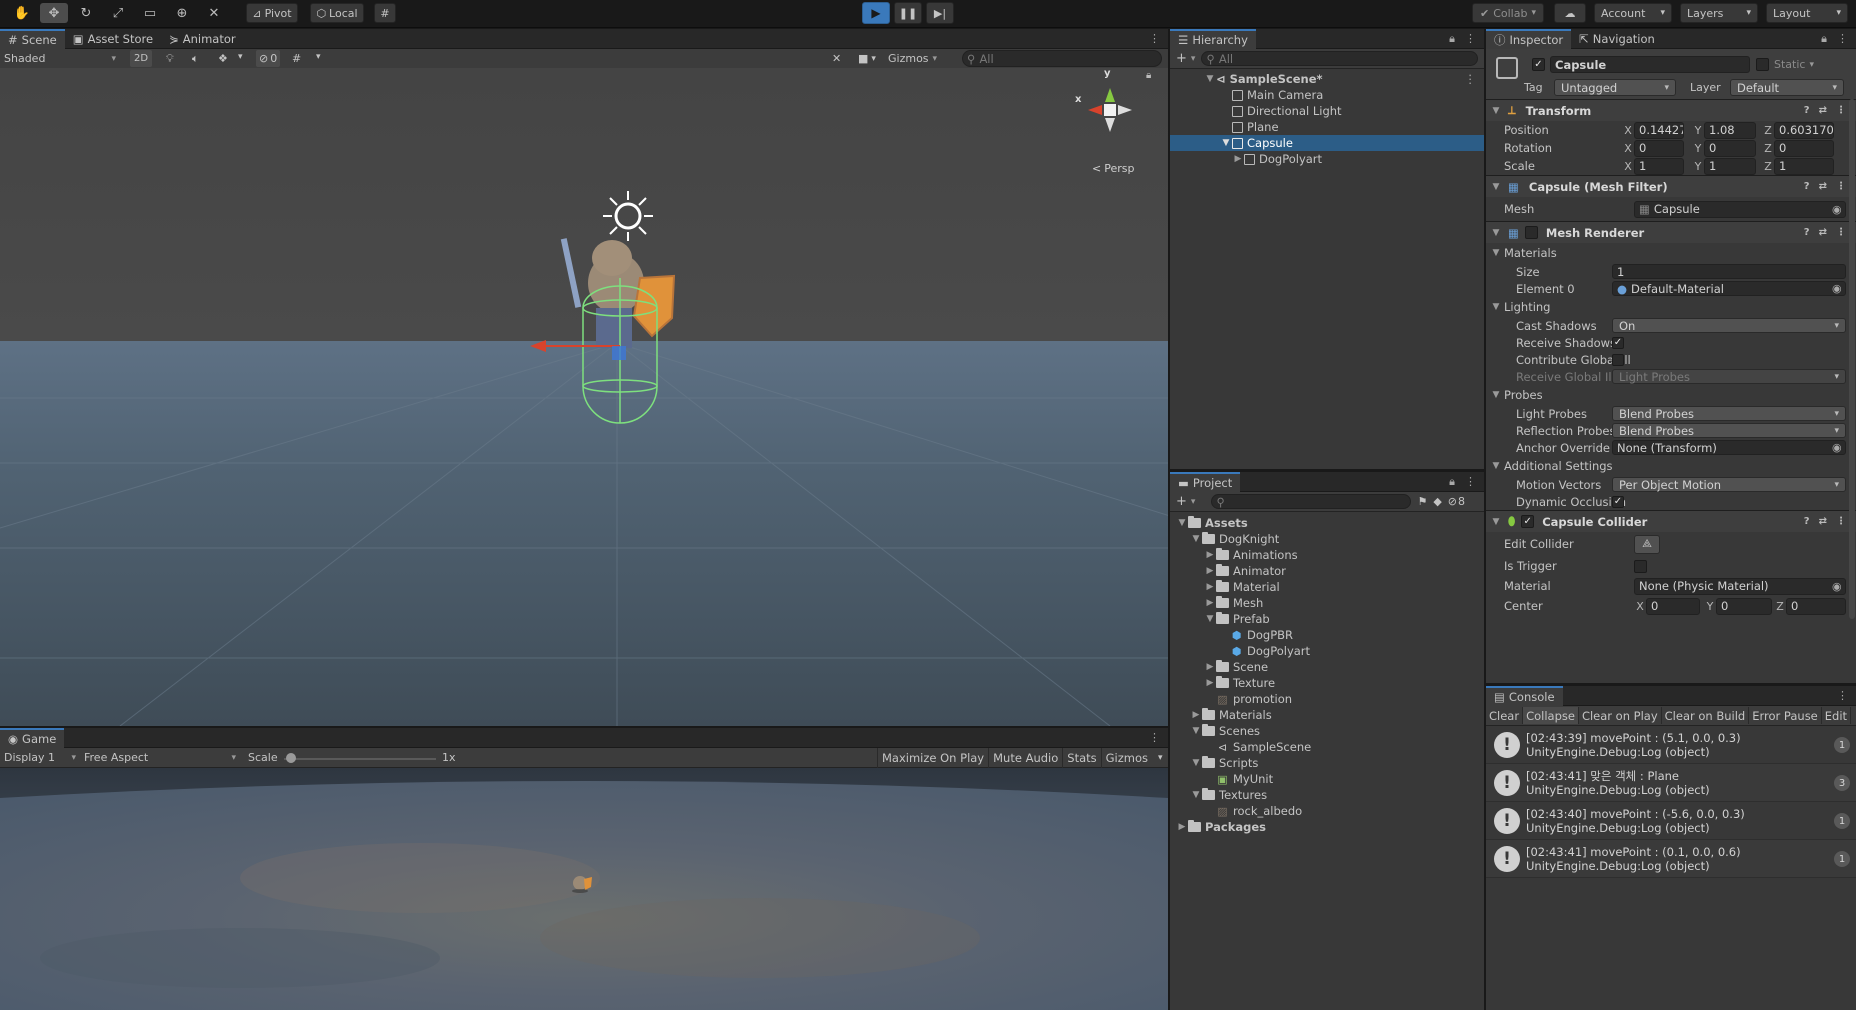 Image resolution: width=1856 pixels, height=1010 pixels. I want to click on 2d-toggle: 2D, so click(141, 58).